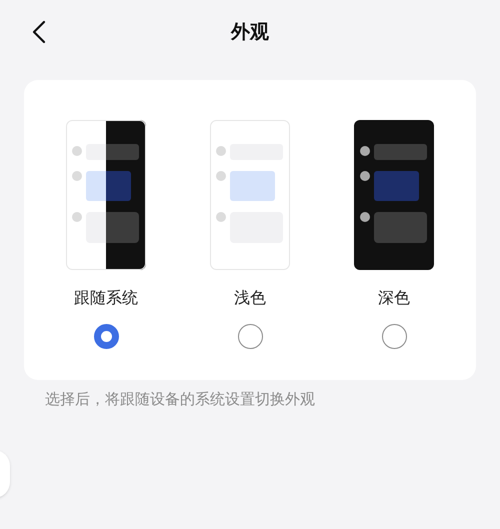 The image size is (500, 529). Describe the element at coordinates (394, 298) in the screenshot. I see `option-label: 深色` at that location.